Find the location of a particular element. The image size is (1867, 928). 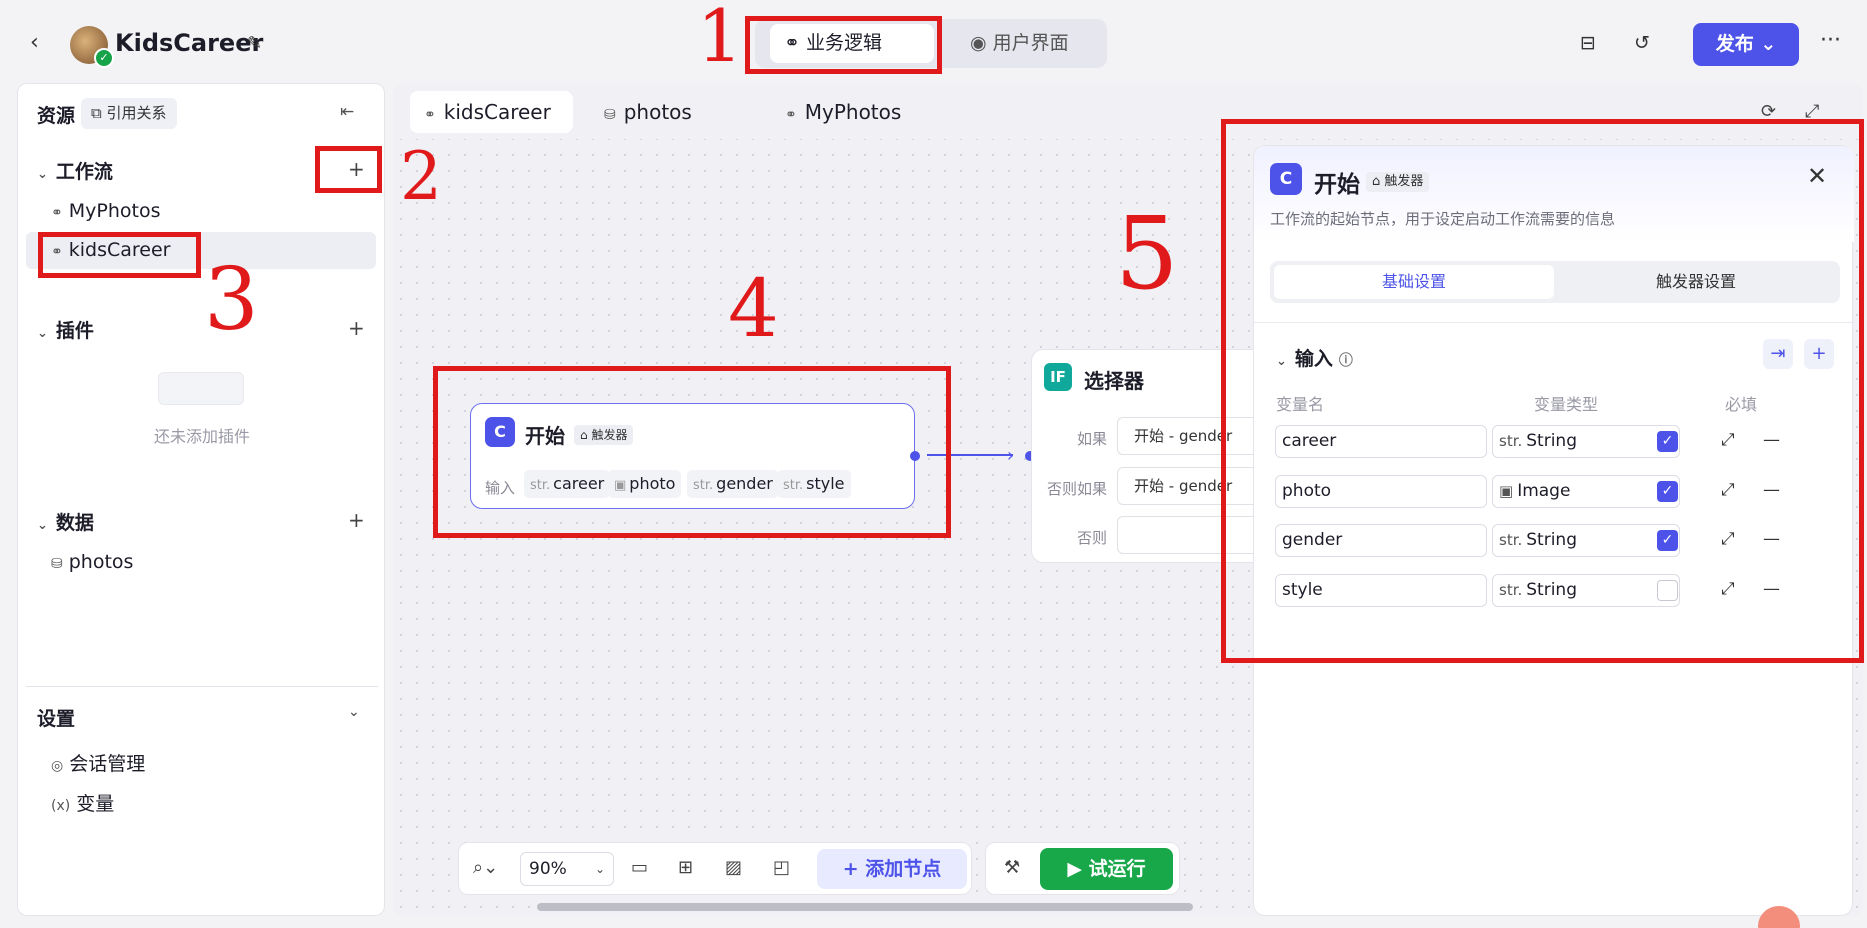

zoom-select: 90% ⌄ is located at coordinates (567, 869).